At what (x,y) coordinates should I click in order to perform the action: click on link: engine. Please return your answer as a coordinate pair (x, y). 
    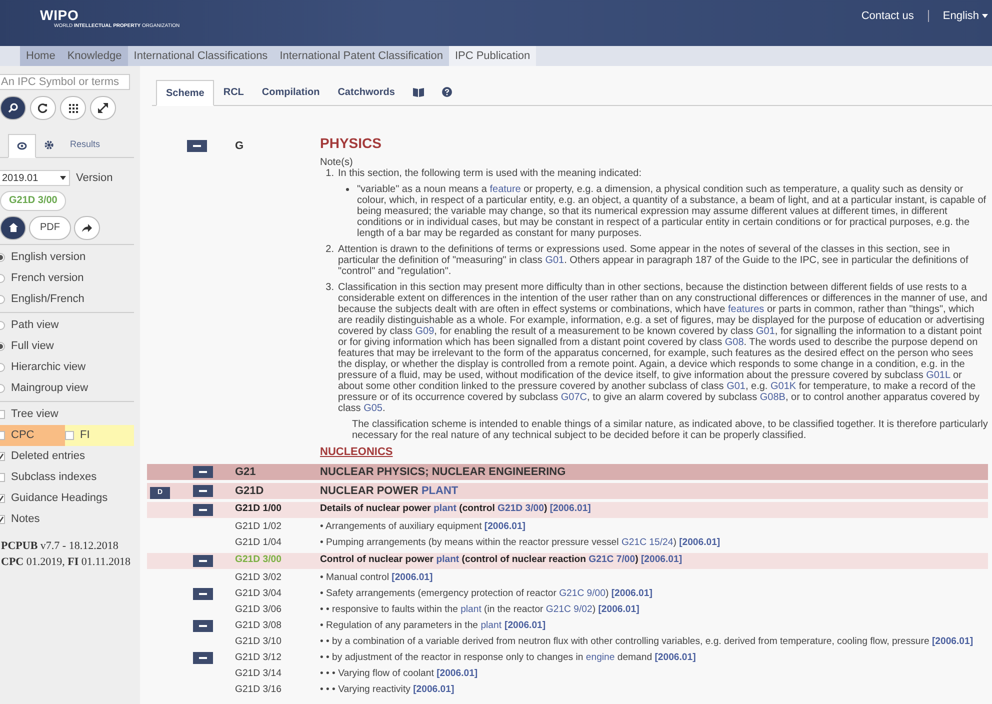
    Looking at the image, I should click on (600, 657).